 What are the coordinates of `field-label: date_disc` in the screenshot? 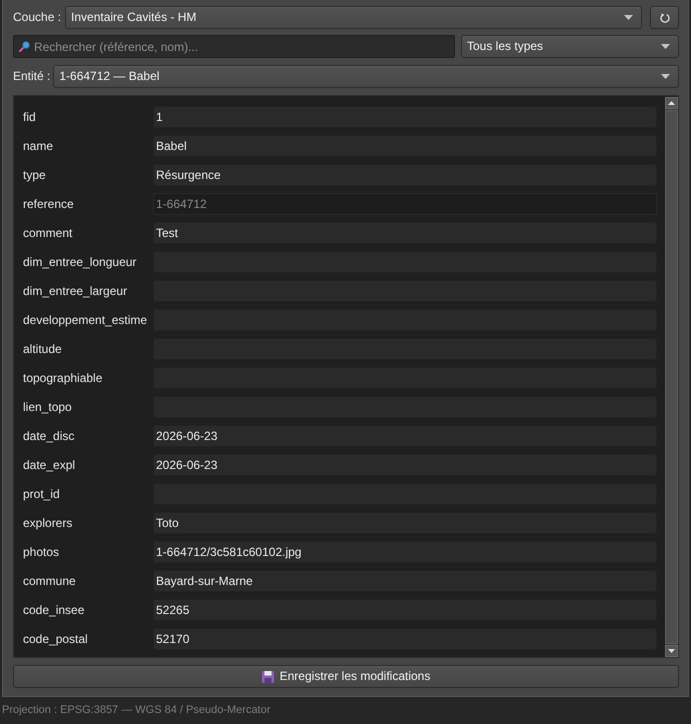 It's located at (49, 436).